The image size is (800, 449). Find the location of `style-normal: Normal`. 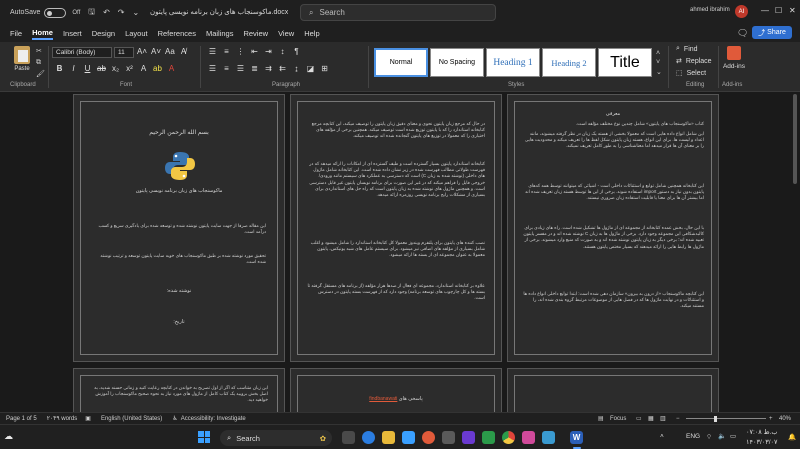

style-normal: Normal is located at coordinates (401, 62).